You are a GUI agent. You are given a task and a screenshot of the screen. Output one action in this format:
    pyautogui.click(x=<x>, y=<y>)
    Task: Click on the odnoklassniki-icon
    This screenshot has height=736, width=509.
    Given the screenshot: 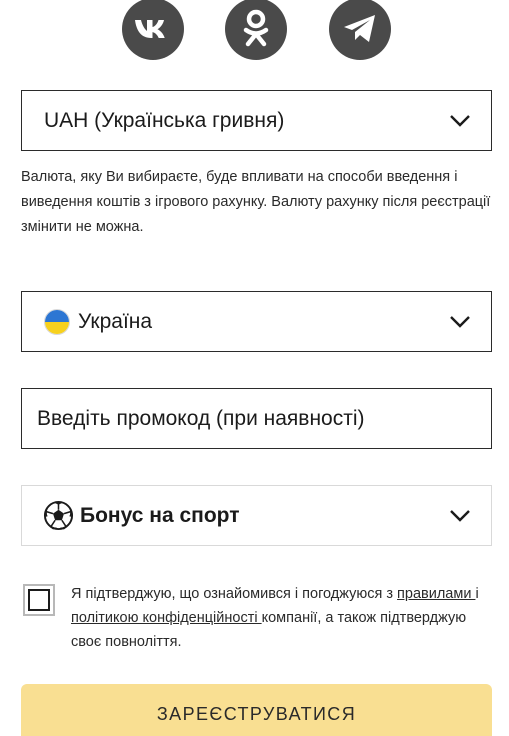 What is the action you would take?
    pyautogui.click(x=256, y=28)
    